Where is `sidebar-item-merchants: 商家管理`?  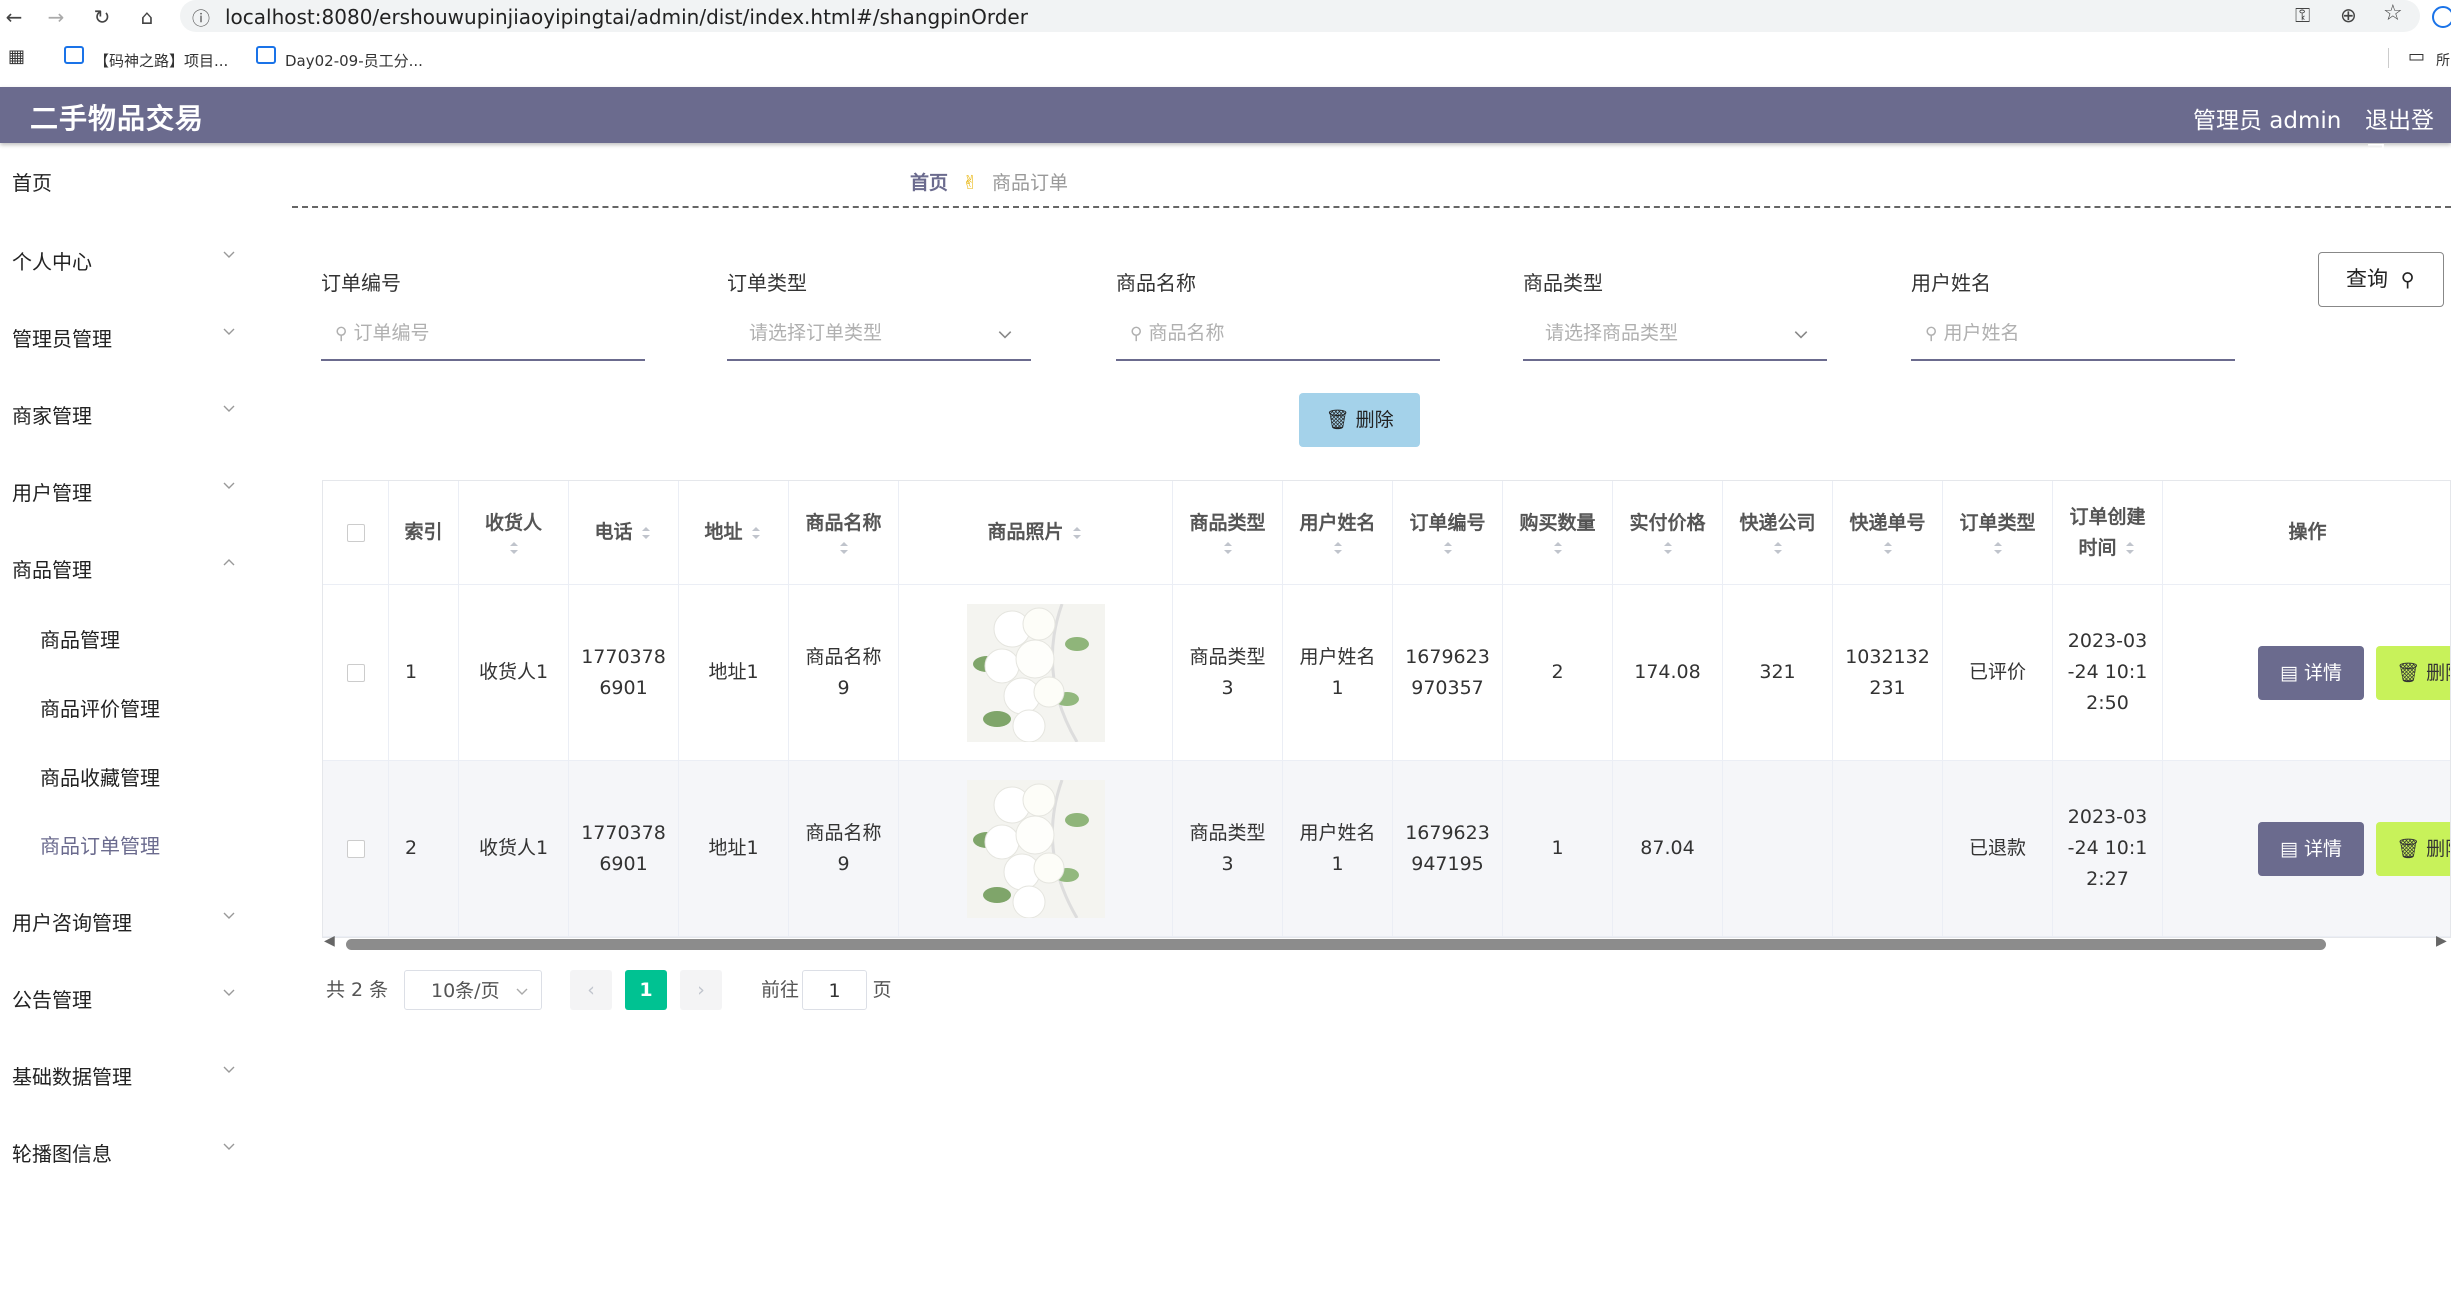 sidebar-item-merchants: 商家管理 is located at coordinates (52, 414).